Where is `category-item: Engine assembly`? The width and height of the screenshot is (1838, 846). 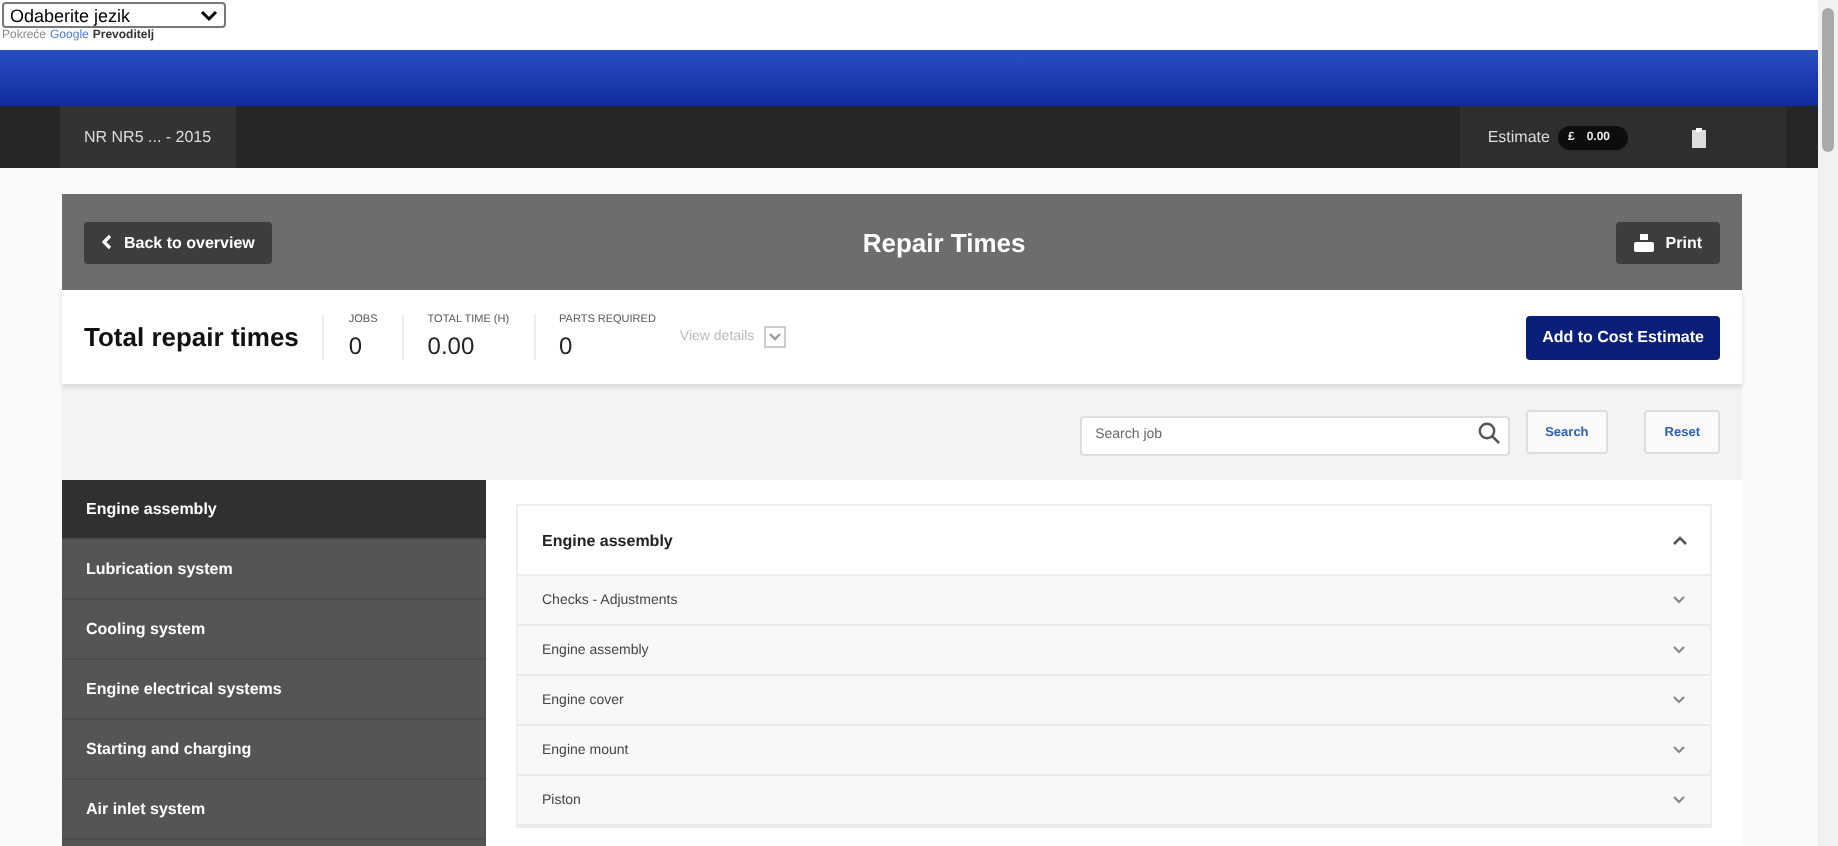
category-item: Engine assembly is located at coordinates (274, 510).